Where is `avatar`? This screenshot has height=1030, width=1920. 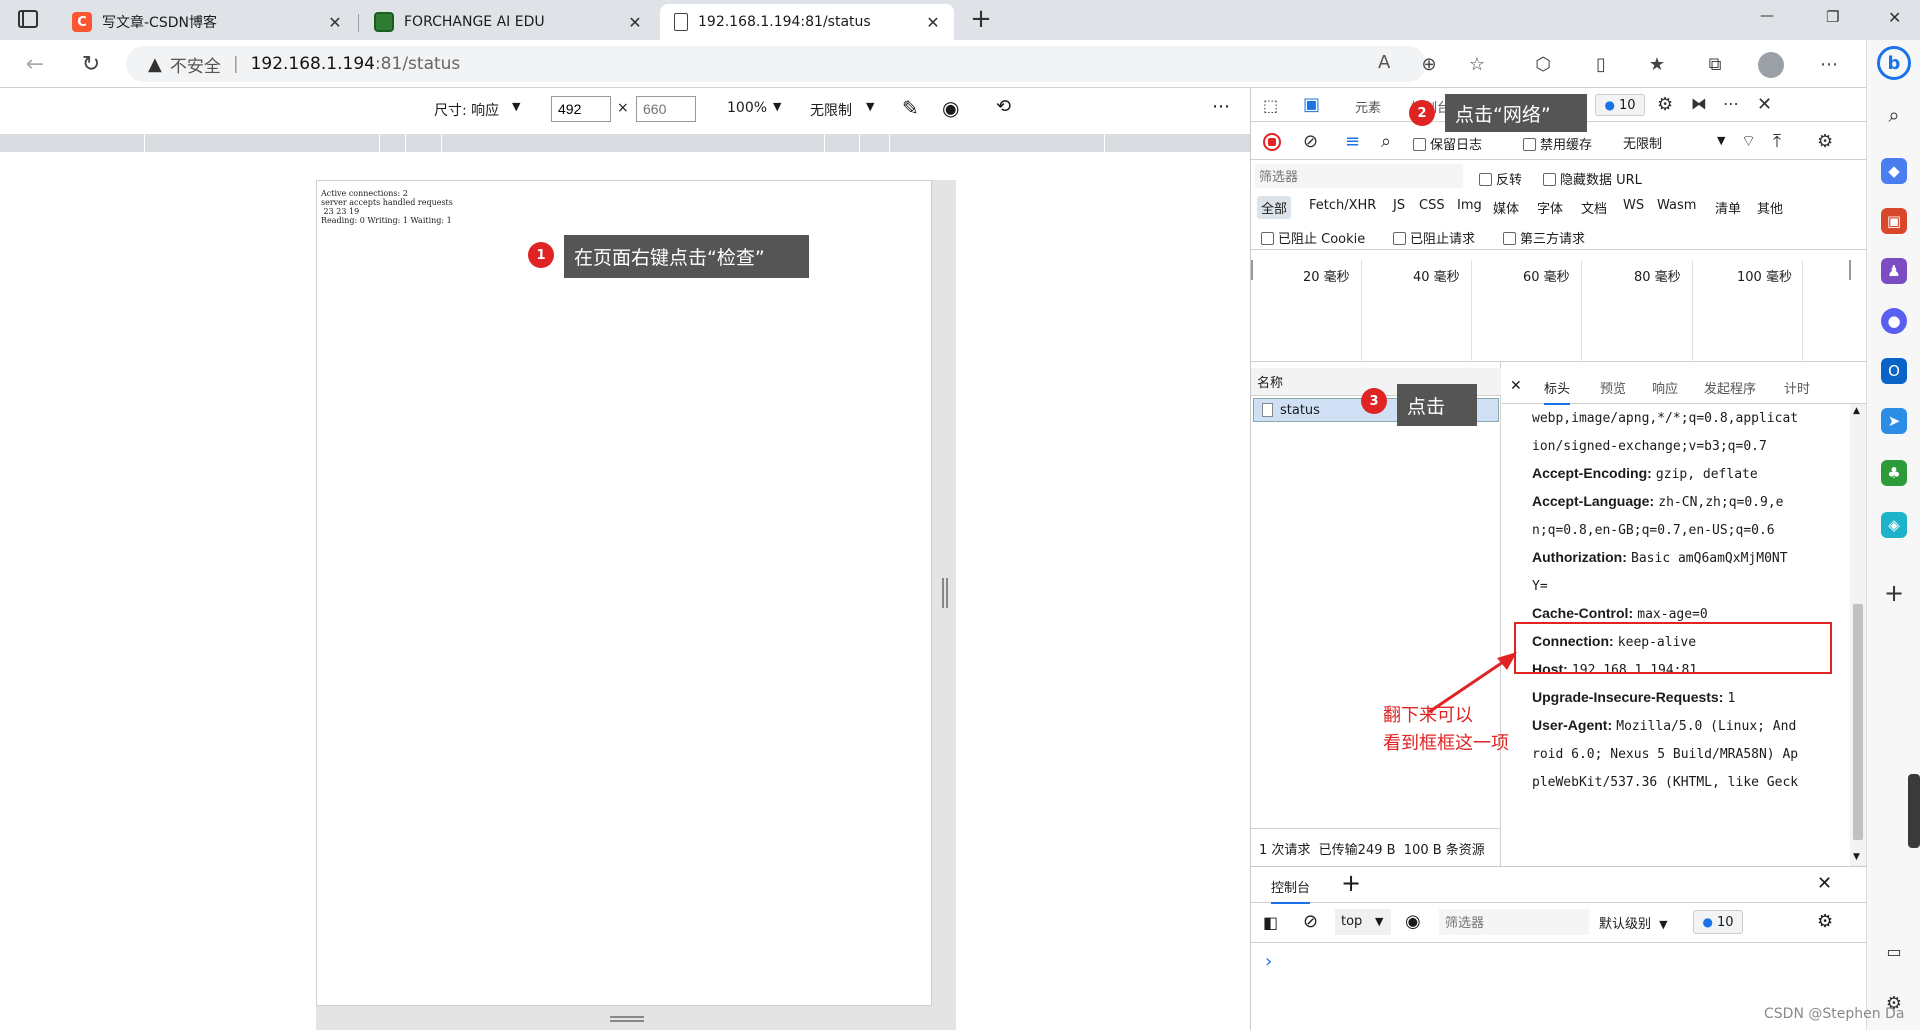 avatar is located at coordinates (1771, 65).